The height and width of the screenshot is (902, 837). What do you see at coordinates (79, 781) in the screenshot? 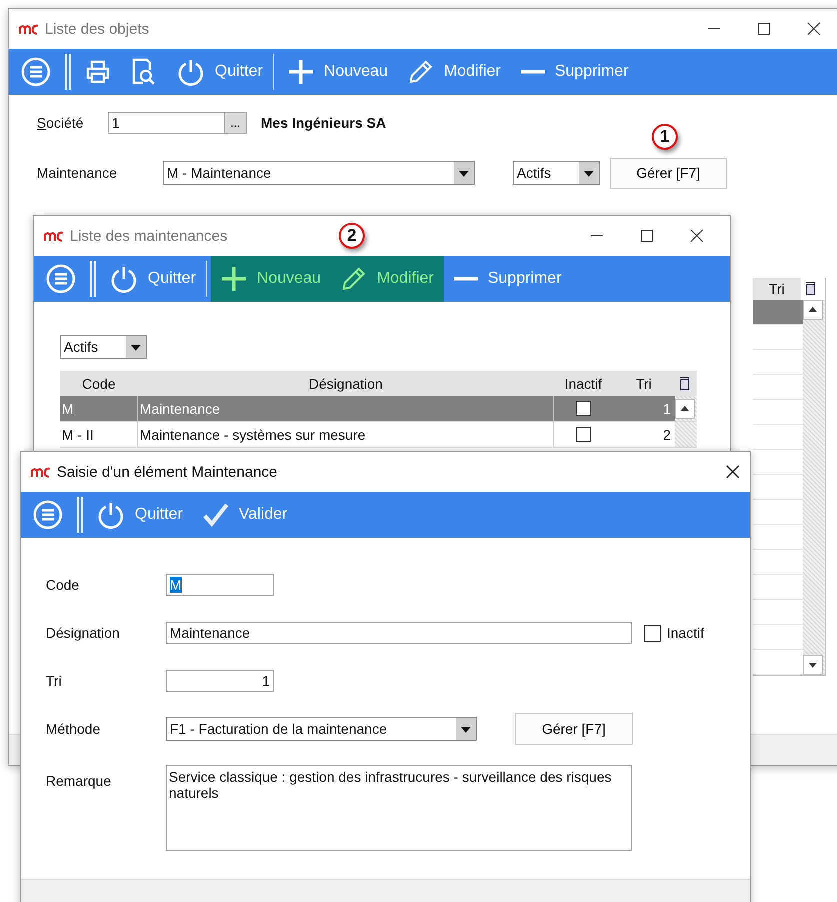
I see `field-label: Remarque` at bounding box center [79, 781].